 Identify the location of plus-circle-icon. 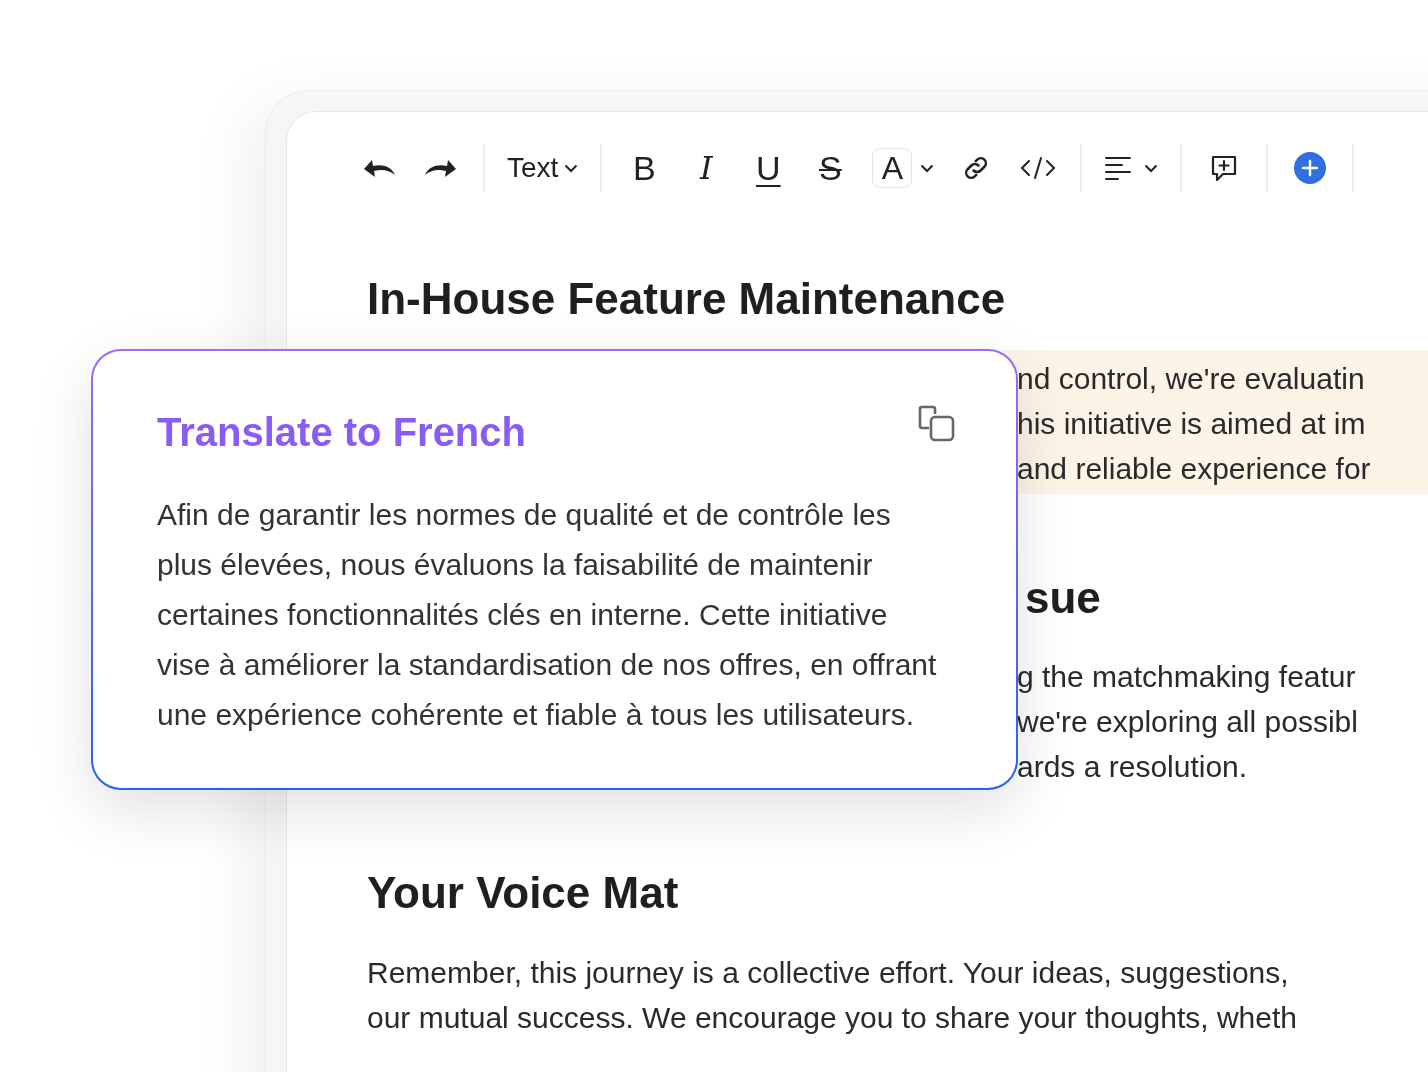
(1310, 168).